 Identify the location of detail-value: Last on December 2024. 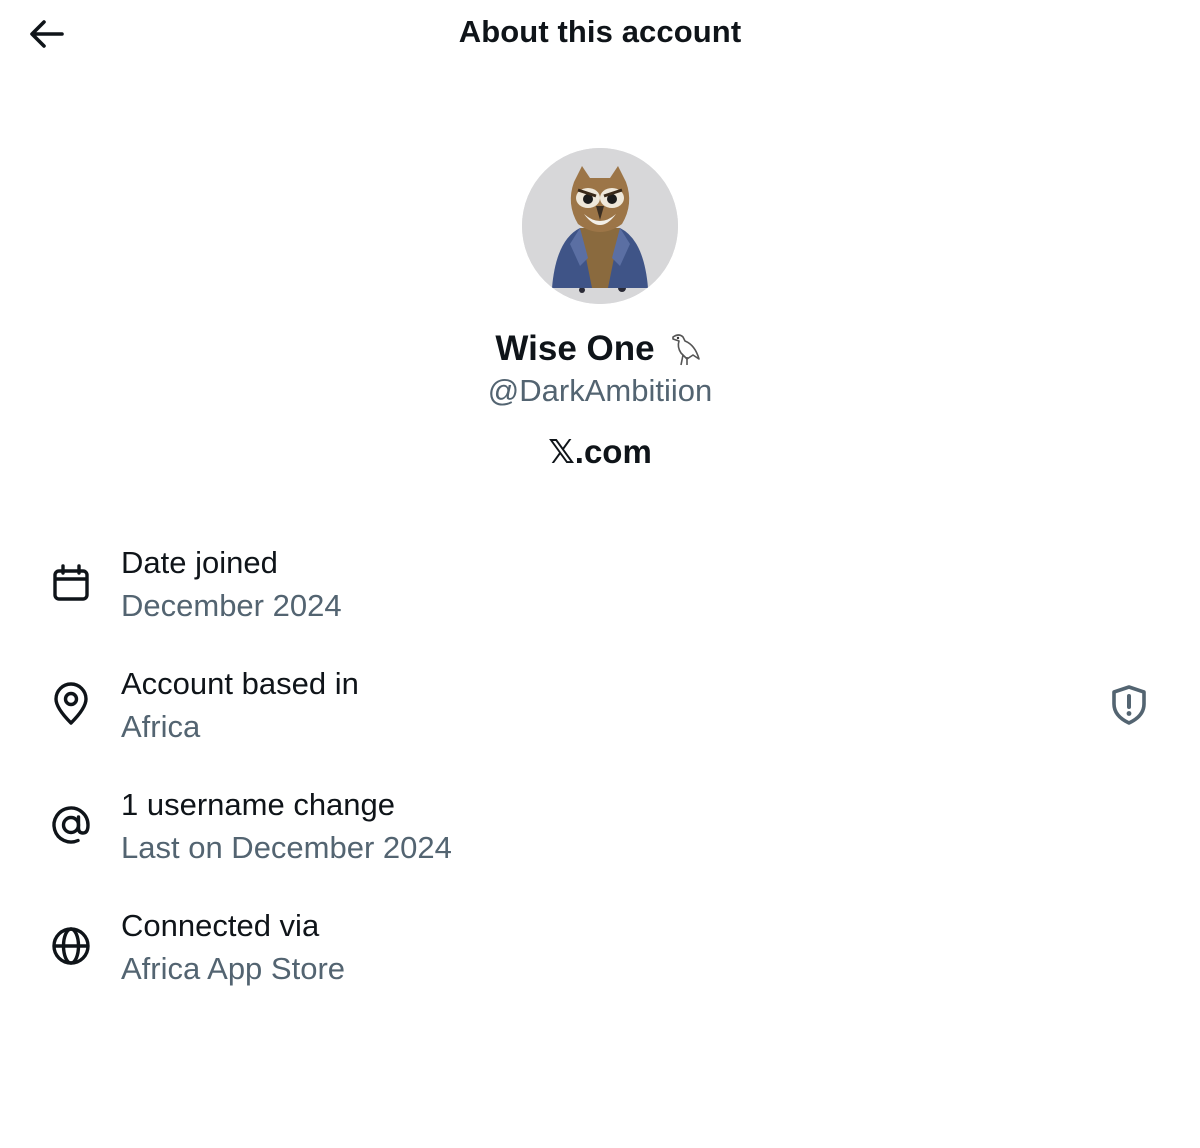
(286, 847).